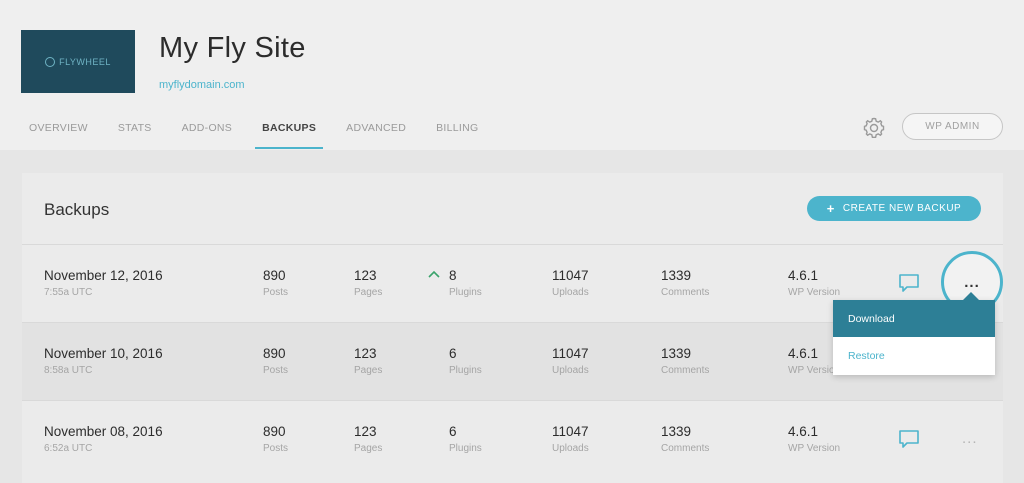  What do you see at coordinates (202, 85) in the screenshot?
I see `site-url-link: myflydomain.com` at bounding box center [202, 85].